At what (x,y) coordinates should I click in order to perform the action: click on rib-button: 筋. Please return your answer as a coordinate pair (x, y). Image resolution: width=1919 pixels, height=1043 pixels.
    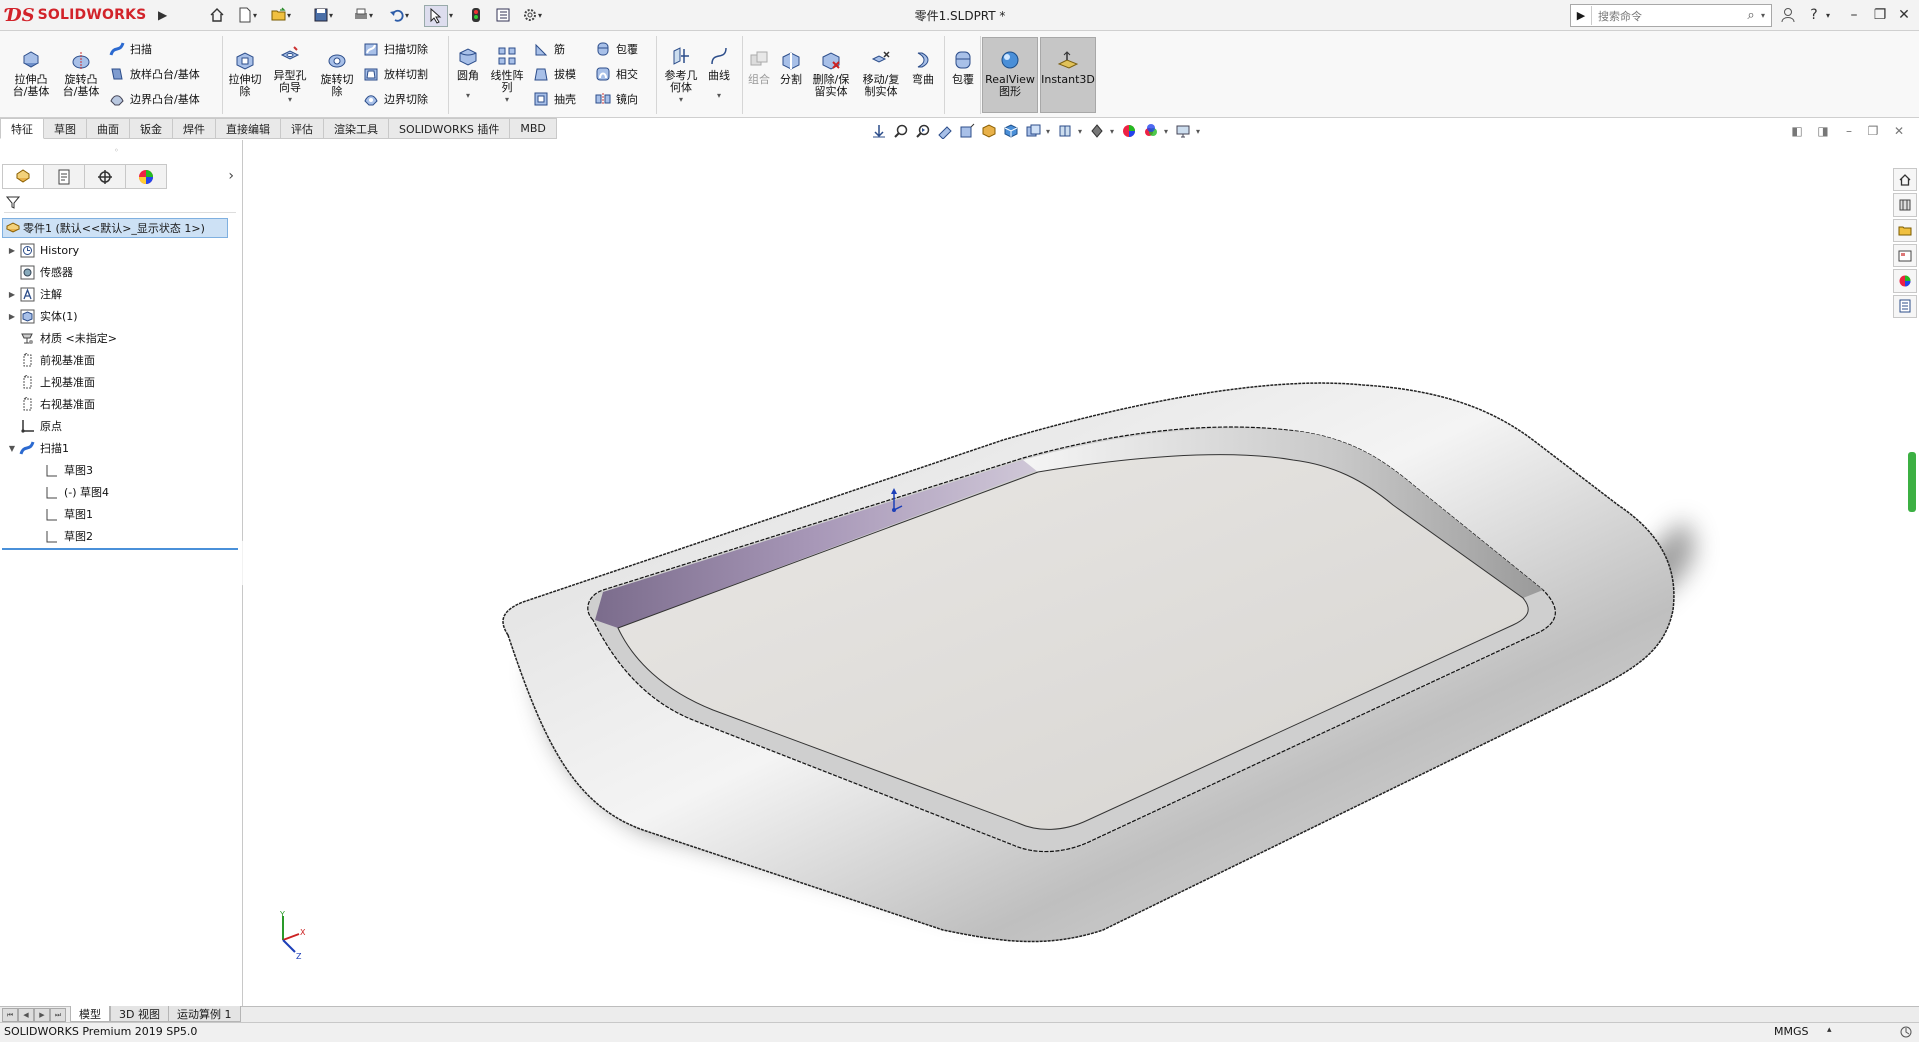
    Looking at the image, I should click on (548, 49).